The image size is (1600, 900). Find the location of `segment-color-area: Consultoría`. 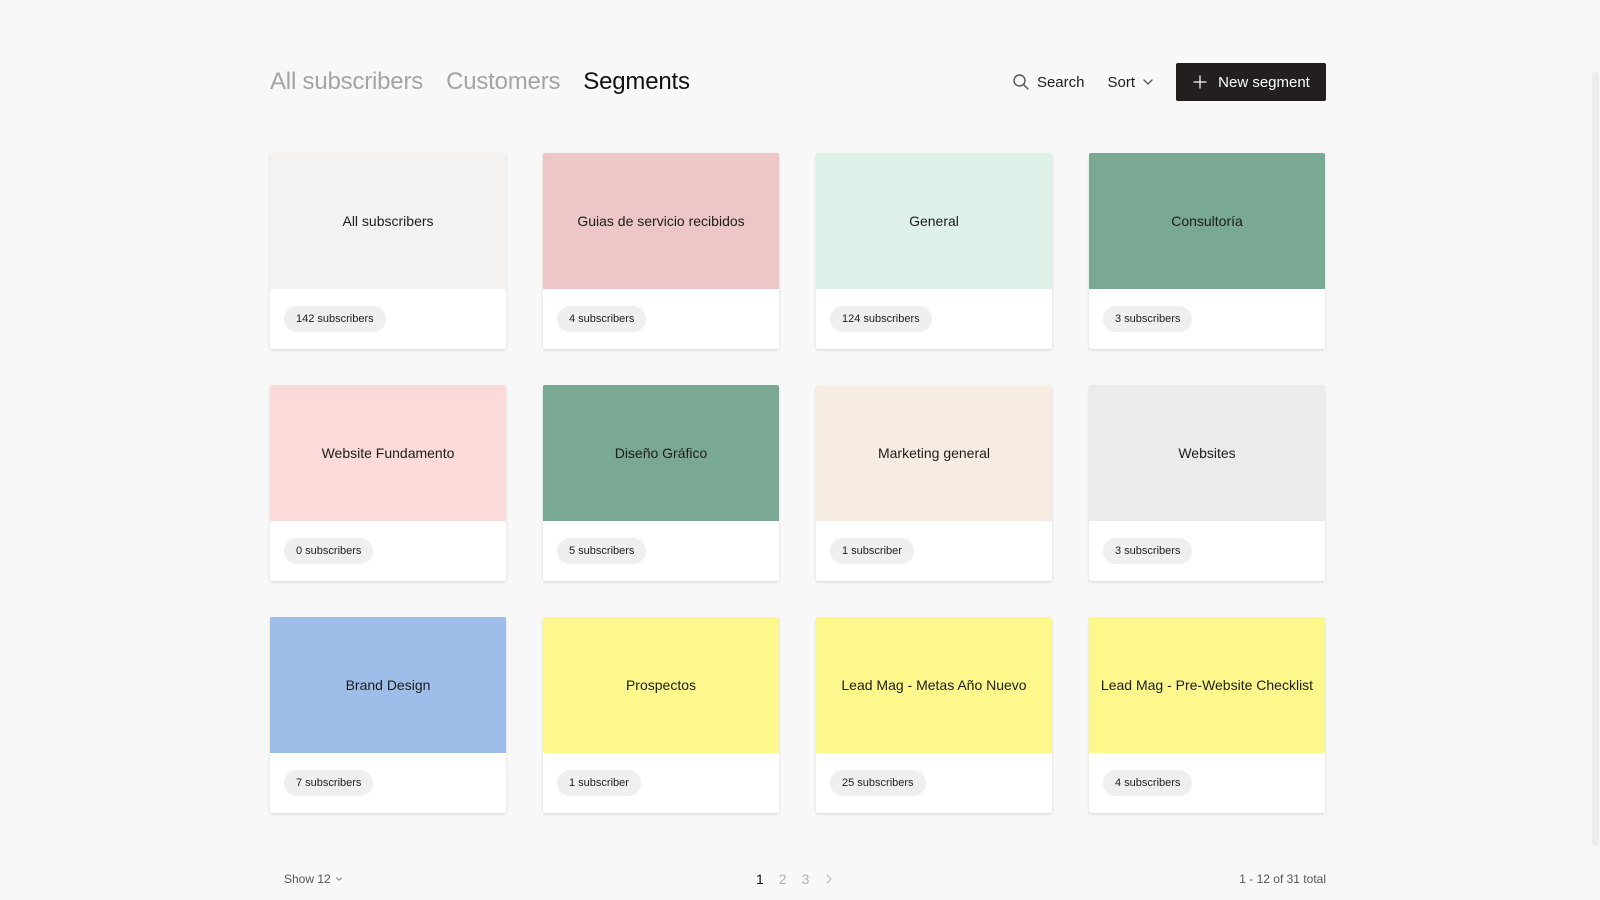

segment-color-area: Consultoría is located at coordinates (1207, 221).